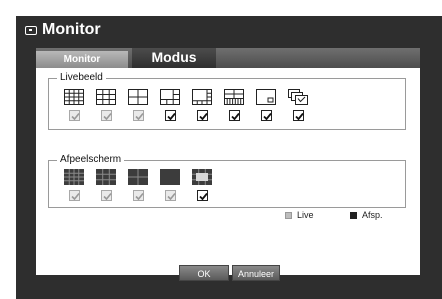 This screenshot has height=299, width=442. Describe the element at coordinates (91, 160) in the screenshot. I see `afspeelscherm-label: Afpeelscherm` at that location.